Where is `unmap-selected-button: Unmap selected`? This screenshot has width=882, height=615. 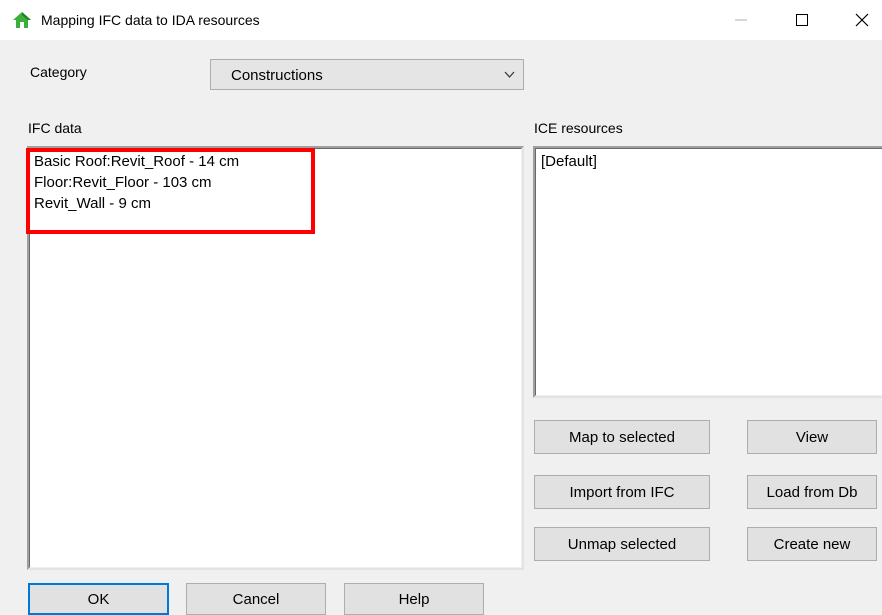
unmap-selected-button: Unmap selected is located at coordinates (622, 544).